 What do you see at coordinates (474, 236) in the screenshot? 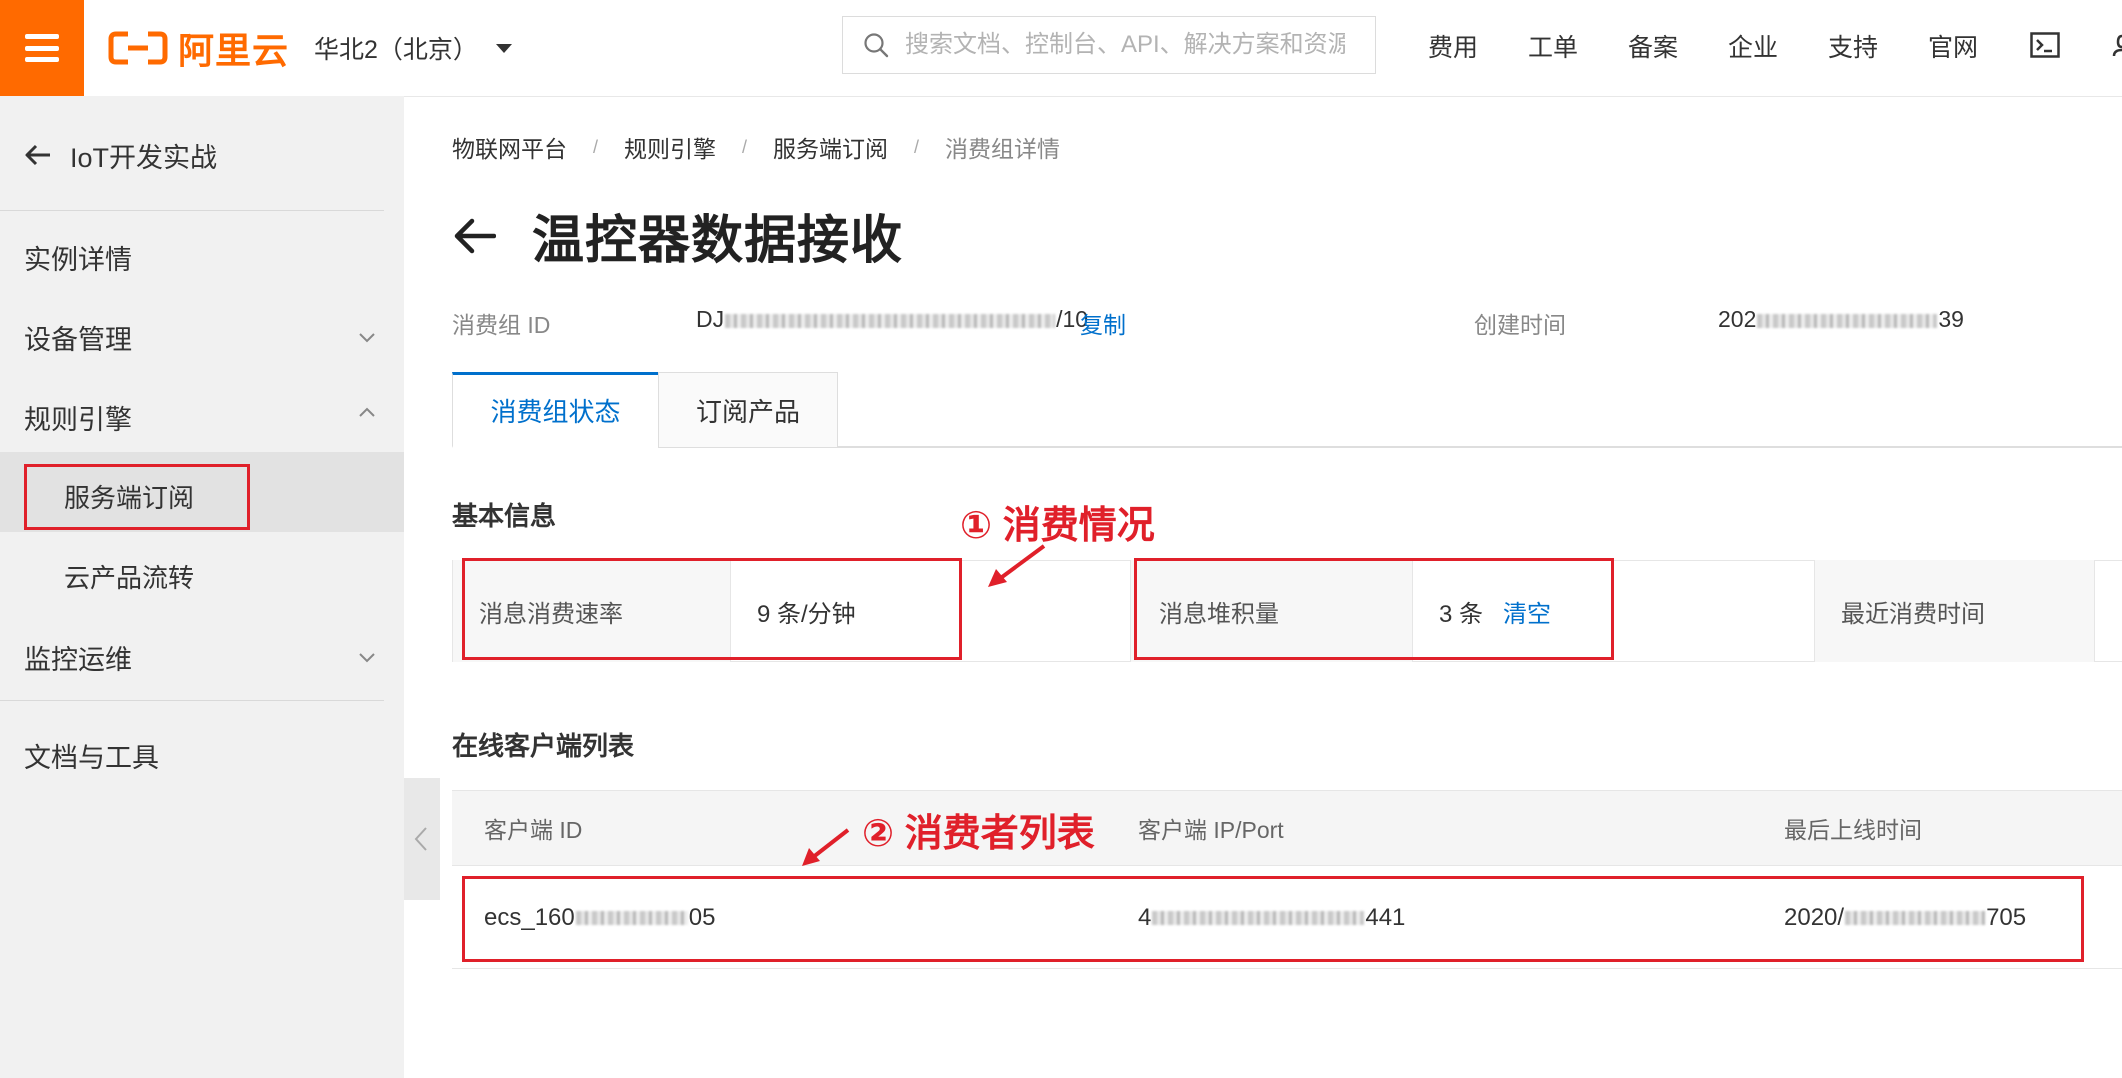
I see `back-arrow-icon` at bounding box center [474, 236].